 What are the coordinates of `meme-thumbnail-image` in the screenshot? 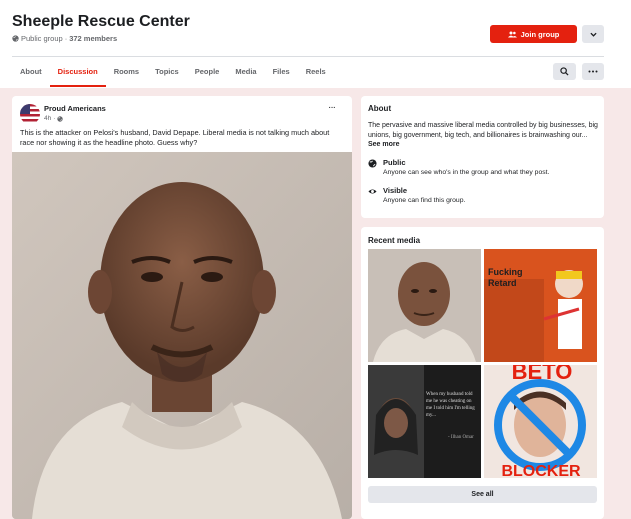 It's located at (540, 305).